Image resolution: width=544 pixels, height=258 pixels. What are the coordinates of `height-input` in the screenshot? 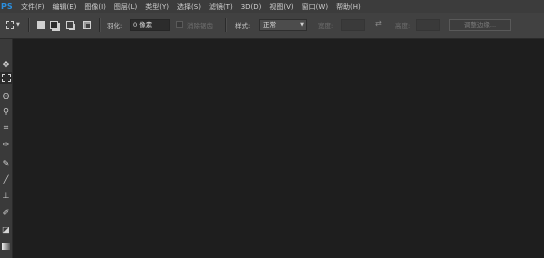 It's located at (428, 25).